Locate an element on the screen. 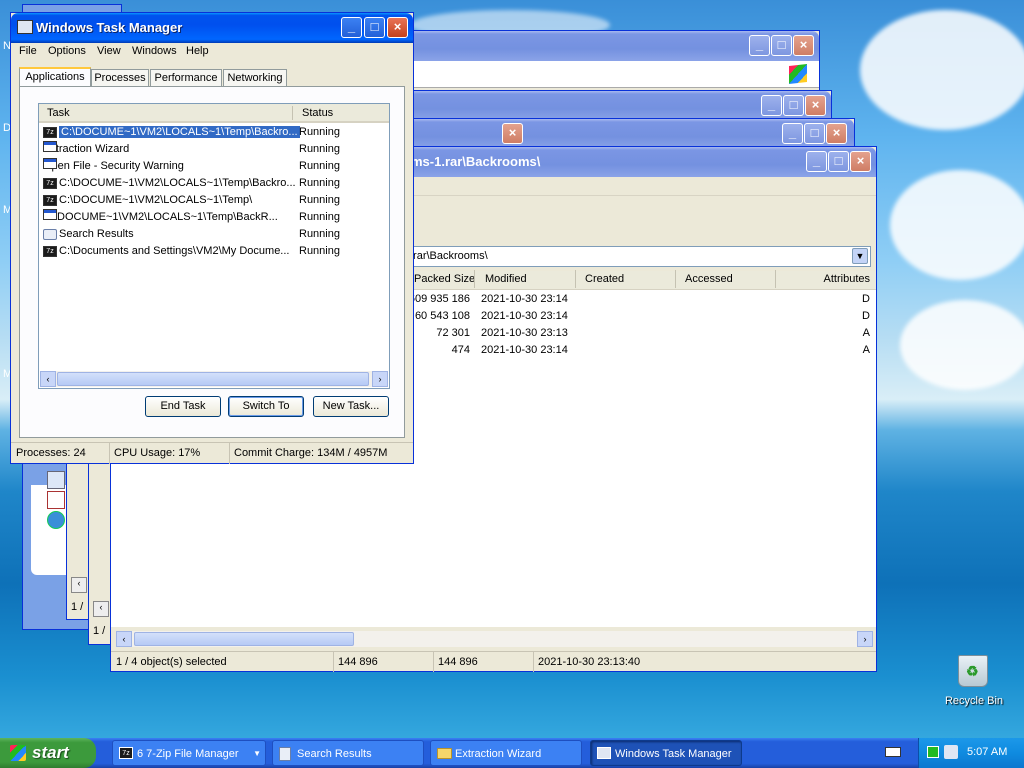 The width and height of the screenshot is (1024, 768). menu-options: Options is located at coordinates (67, 51).